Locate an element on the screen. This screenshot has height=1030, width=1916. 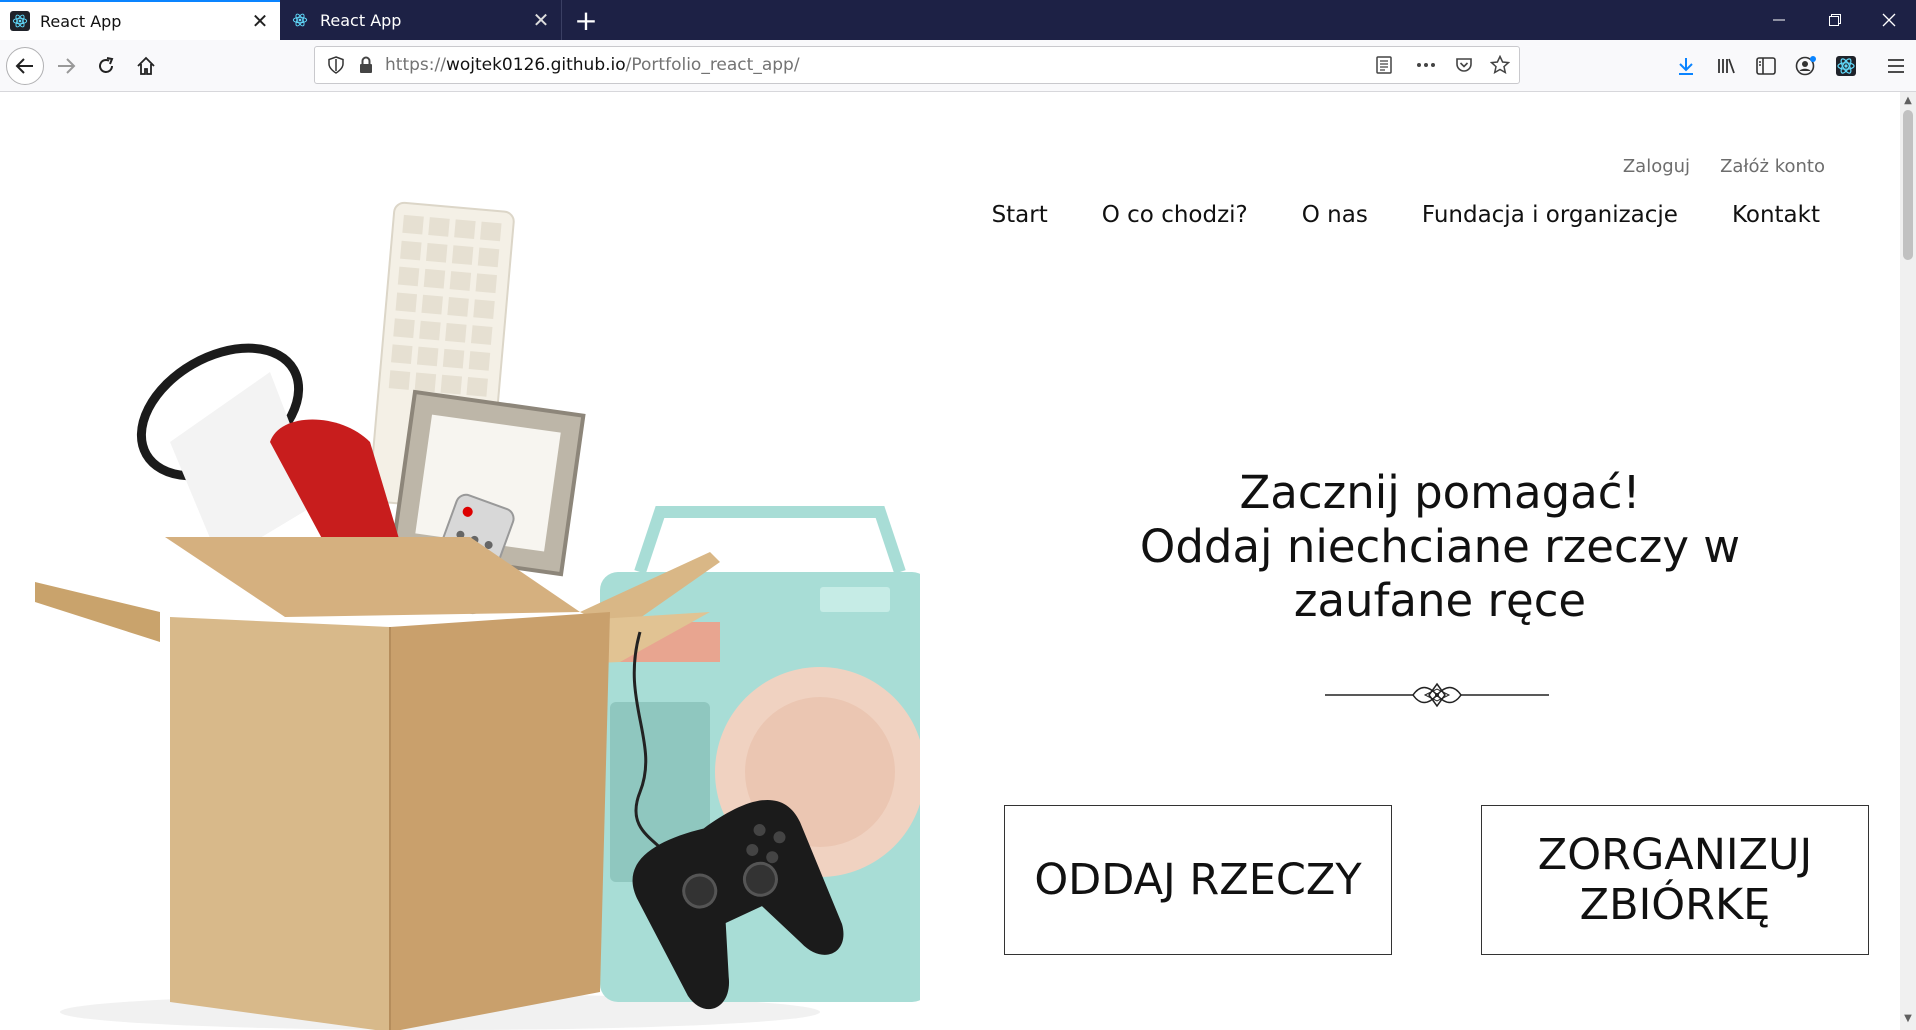
nav-item-about-idea: O co chodzi? is located at coordinates (1175, 215).